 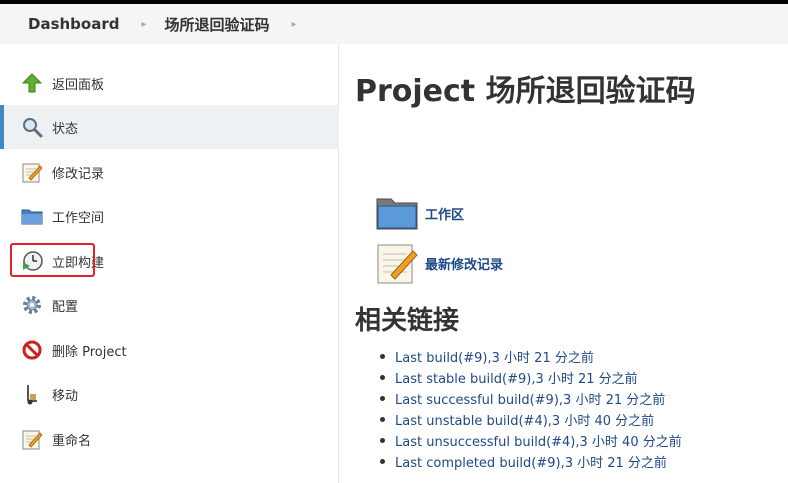 What do you see at coordinates (169, 127) in the screenshot?
I see `sidebar-item-status: 状态` at bounding box center [169, 127].